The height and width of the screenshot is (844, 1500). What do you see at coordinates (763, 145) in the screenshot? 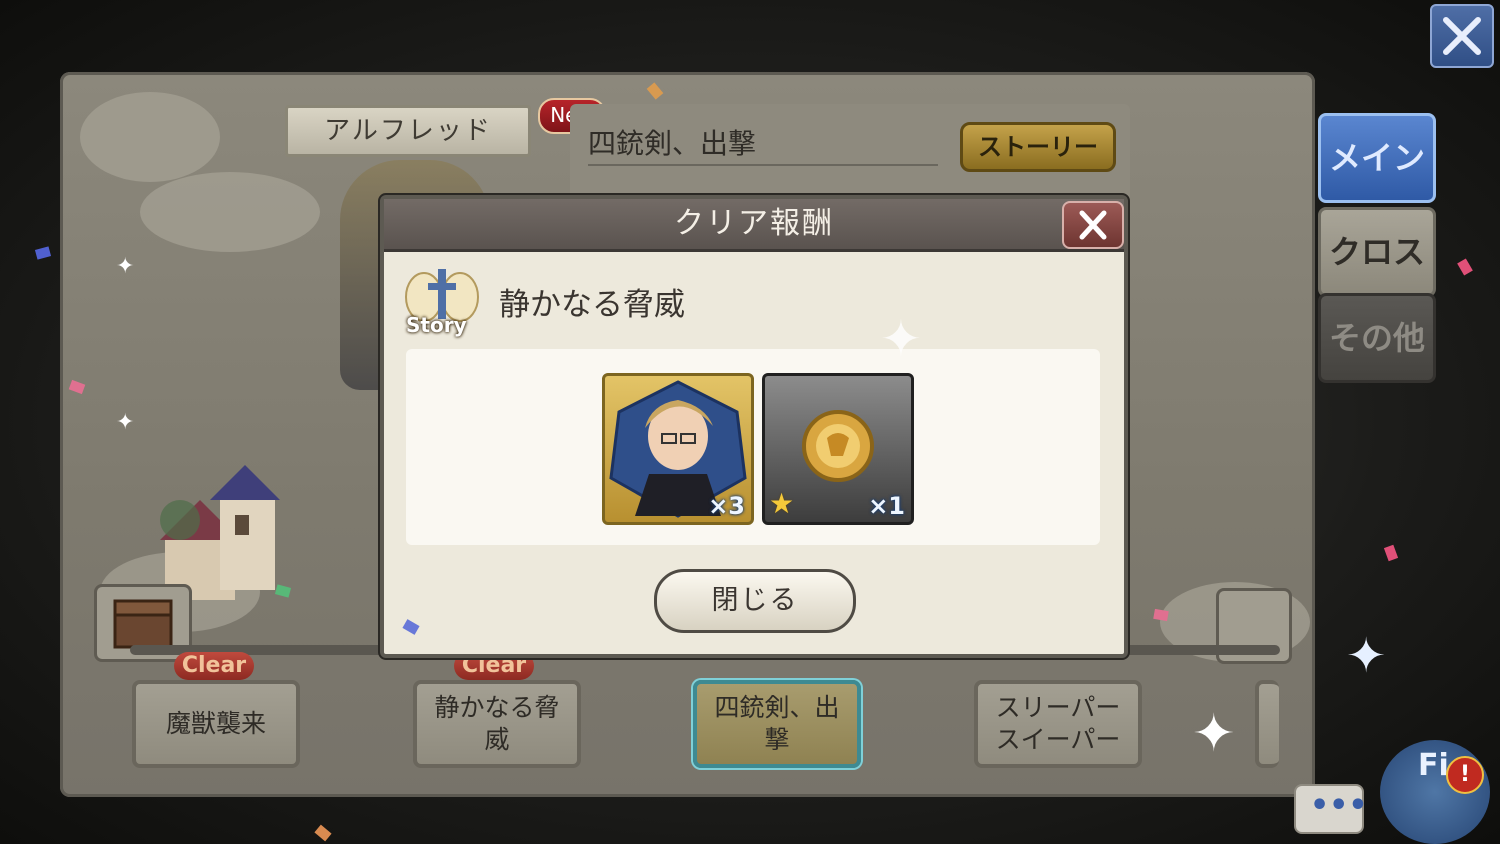
I see `chapter-title: 四銃剣、出撃` at bounding box center [763, 145].